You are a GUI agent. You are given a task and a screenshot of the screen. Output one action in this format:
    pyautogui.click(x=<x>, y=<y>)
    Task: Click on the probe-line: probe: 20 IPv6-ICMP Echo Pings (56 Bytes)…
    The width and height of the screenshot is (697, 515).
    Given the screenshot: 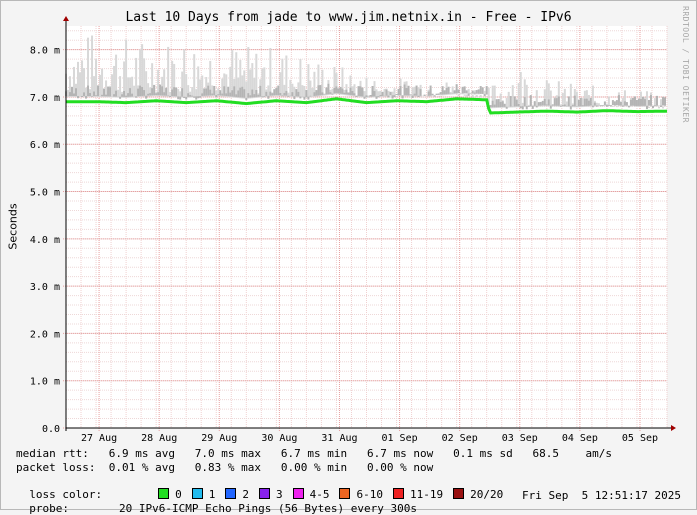 What is the action you would take?
    pyautogui.click(x=216, y=502)
    